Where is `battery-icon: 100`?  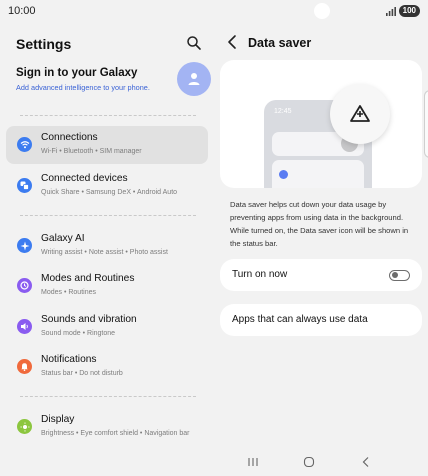
battery-icon: 100 is located at coordinates (409, 11).